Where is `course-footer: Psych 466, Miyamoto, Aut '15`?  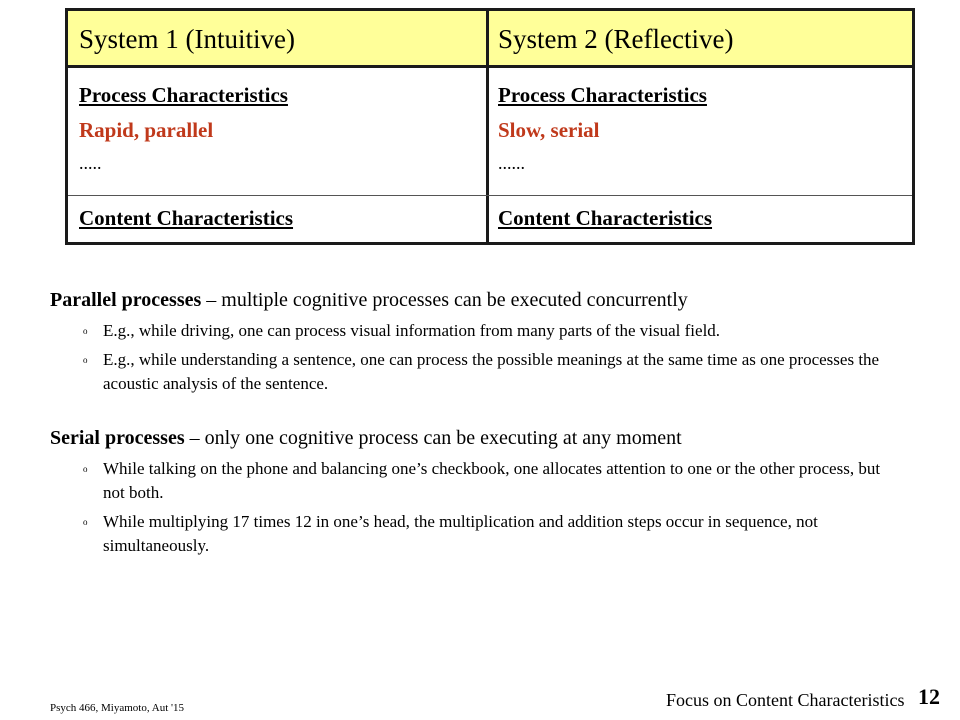 course-footer: Psych 466, Miyamoto, Aut '15 is located at coordinates (117, 708).